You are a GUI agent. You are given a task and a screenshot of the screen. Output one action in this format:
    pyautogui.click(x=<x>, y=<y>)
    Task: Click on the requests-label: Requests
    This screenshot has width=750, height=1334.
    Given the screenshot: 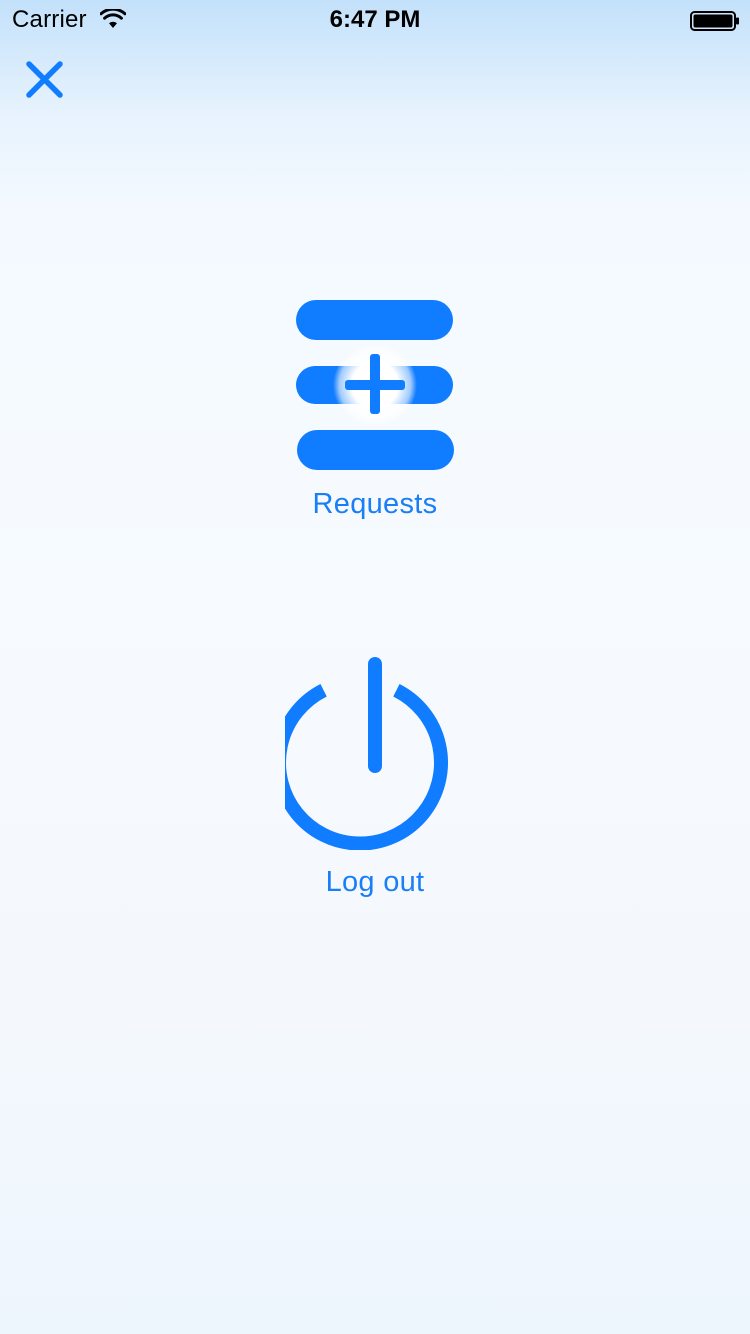 What is the action you would take?
    pyautogui.click(x=375, y=504)
    